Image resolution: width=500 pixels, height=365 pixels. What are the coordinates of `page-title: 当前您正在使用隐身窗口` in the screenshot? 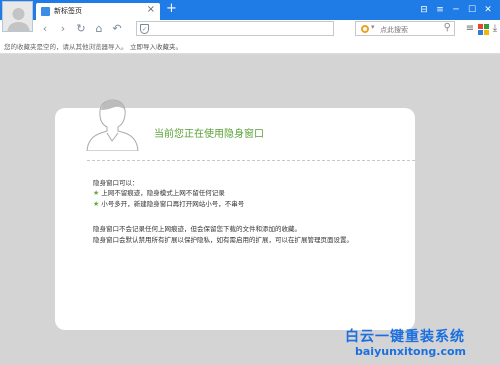 It's located at (209, 134).